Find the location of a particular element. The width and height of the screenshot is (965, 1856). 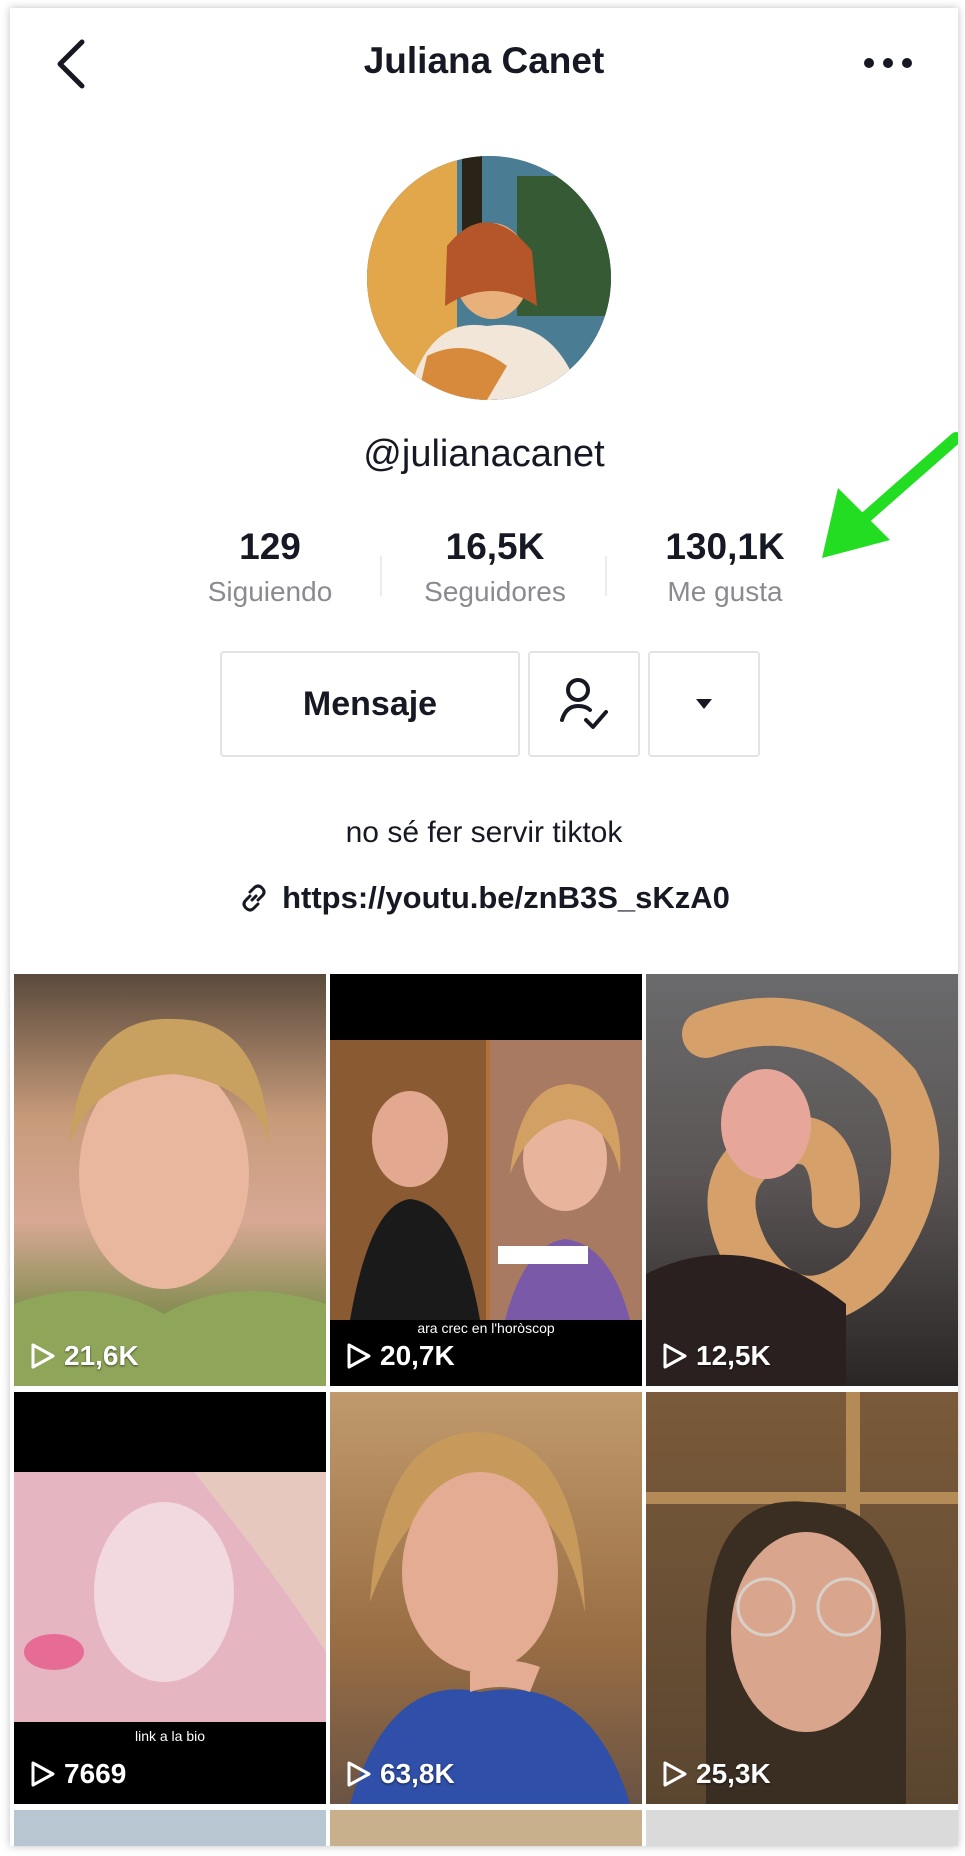

view-count: 20,7K is located at coordinates (400, 1356).